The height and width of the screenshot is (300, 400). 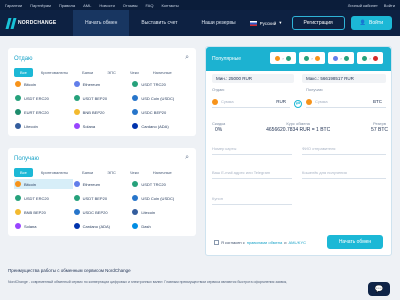 What do you see at coordinates (102, 198) in the screenshot?
I see `get-currency-item: USDT BEP20` at bounding box center [102, 198].